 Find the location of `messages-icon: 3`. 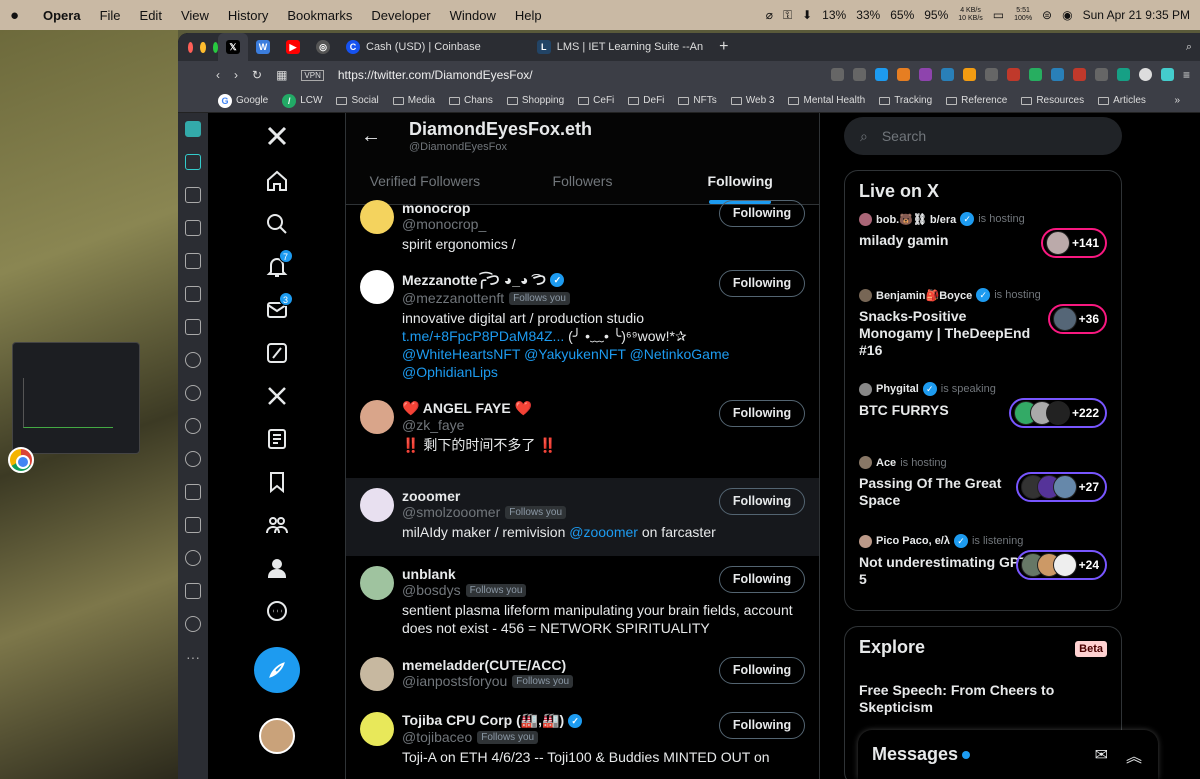

messages-icon: 3 is located at coordinates (277, 310).